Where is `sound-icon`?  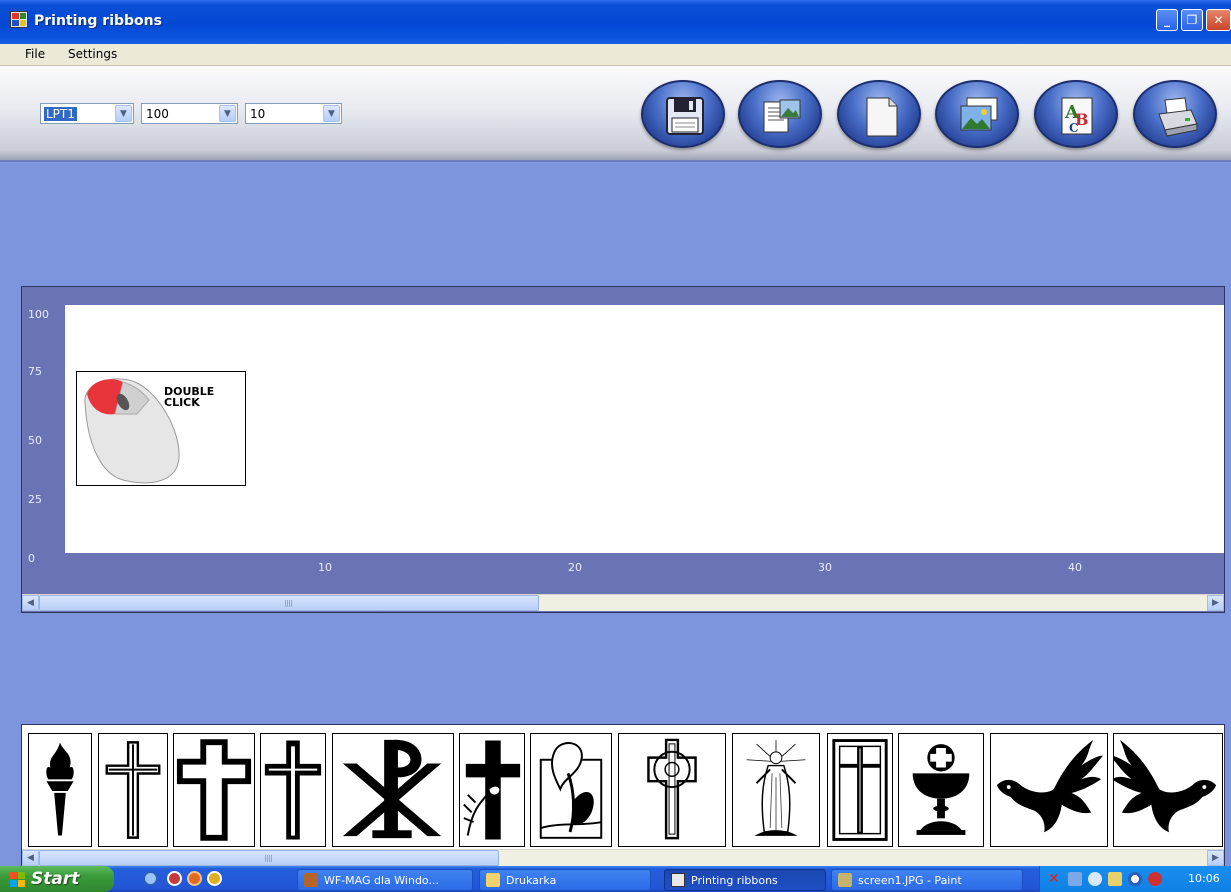 sound-icon is located at coordinates (1095, 879).